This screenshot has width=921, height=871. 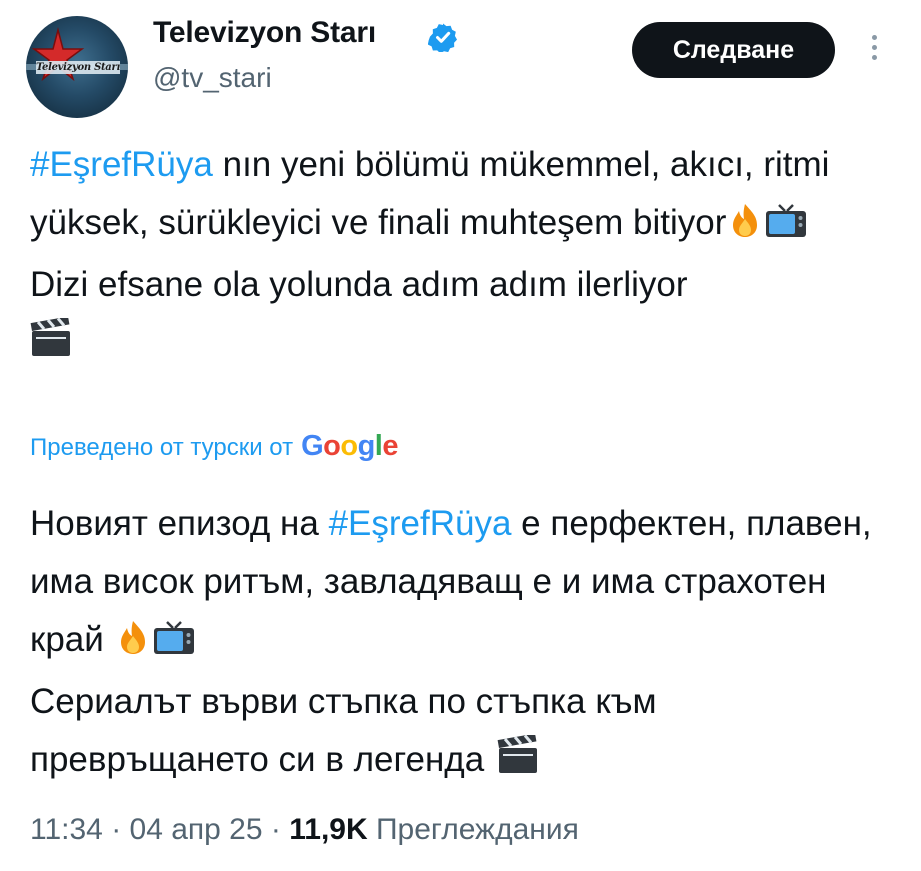 I want to click on tweet-meta: 11:34 · 04 апр 25 · 11,9K Преглеждания, so click(x=304, y=830).